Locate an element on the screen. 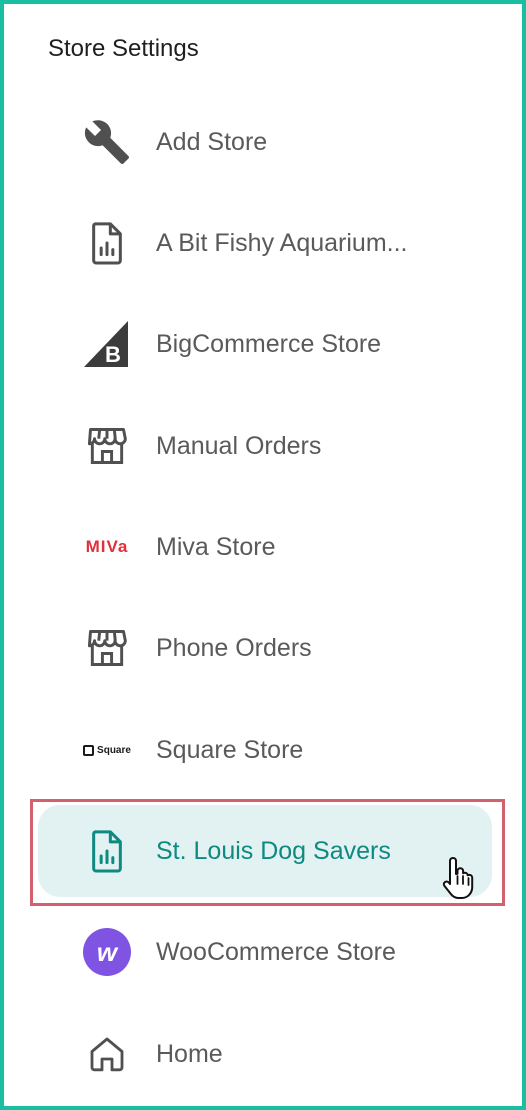 The image size is (526, 1110). menu-item-miva-store: MIVa Miva Store is located at coordinates (265, 547).